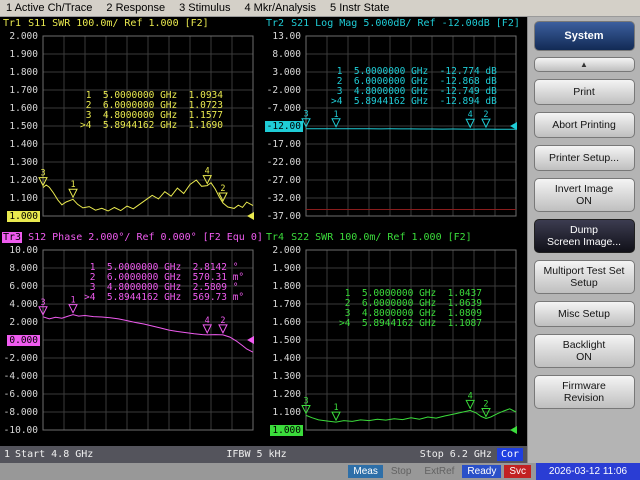 This screenshot has width=640, height=480. What do you see at coordinates (584, 392) in the screenshot?
I see `softkey-firmware-revision: Firmware Revision` at bounding box center [584, 392].